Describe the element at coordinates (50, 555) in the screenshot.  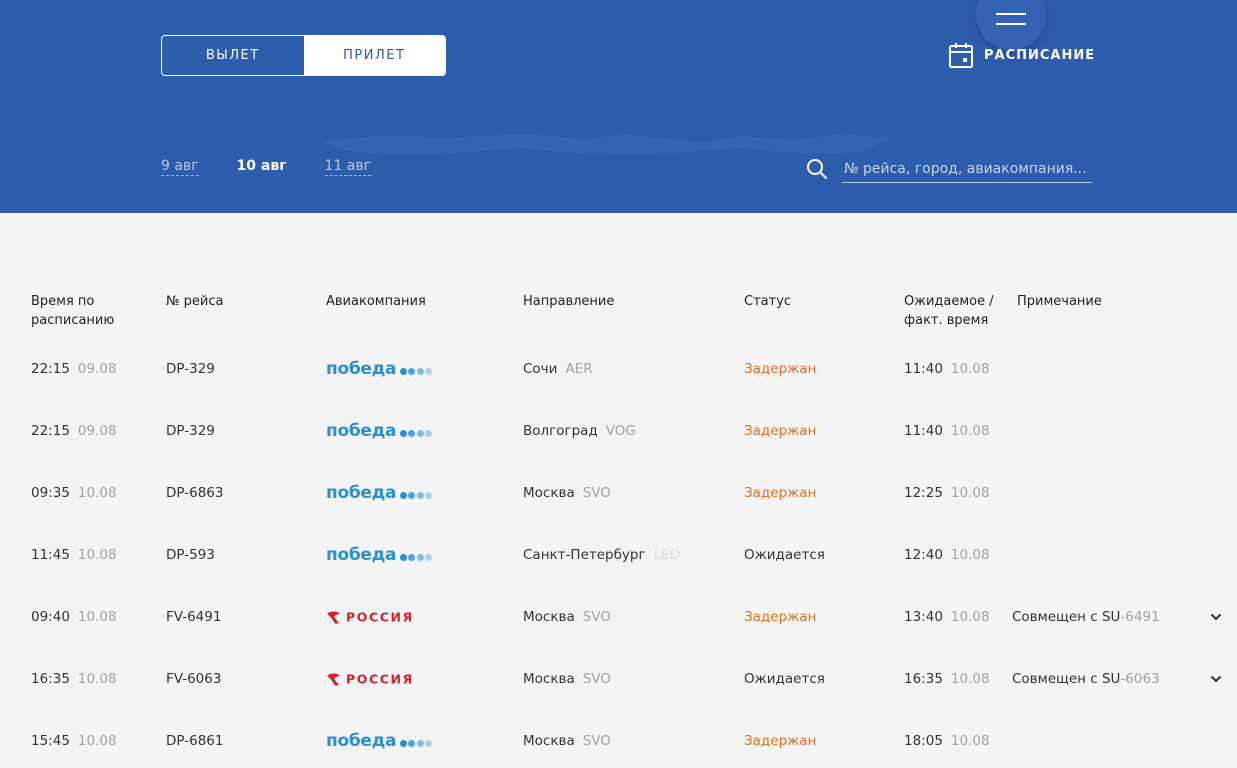
I see `scheduled-time-value: 11:45` at that location.